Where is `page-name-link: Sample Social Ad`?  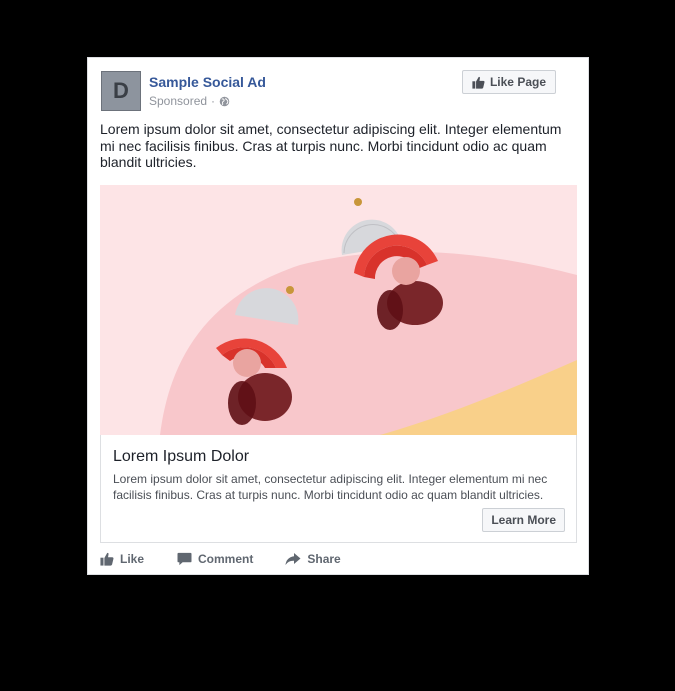 page-name-link: Sample Social Ad is located at coordinates (207, 82).